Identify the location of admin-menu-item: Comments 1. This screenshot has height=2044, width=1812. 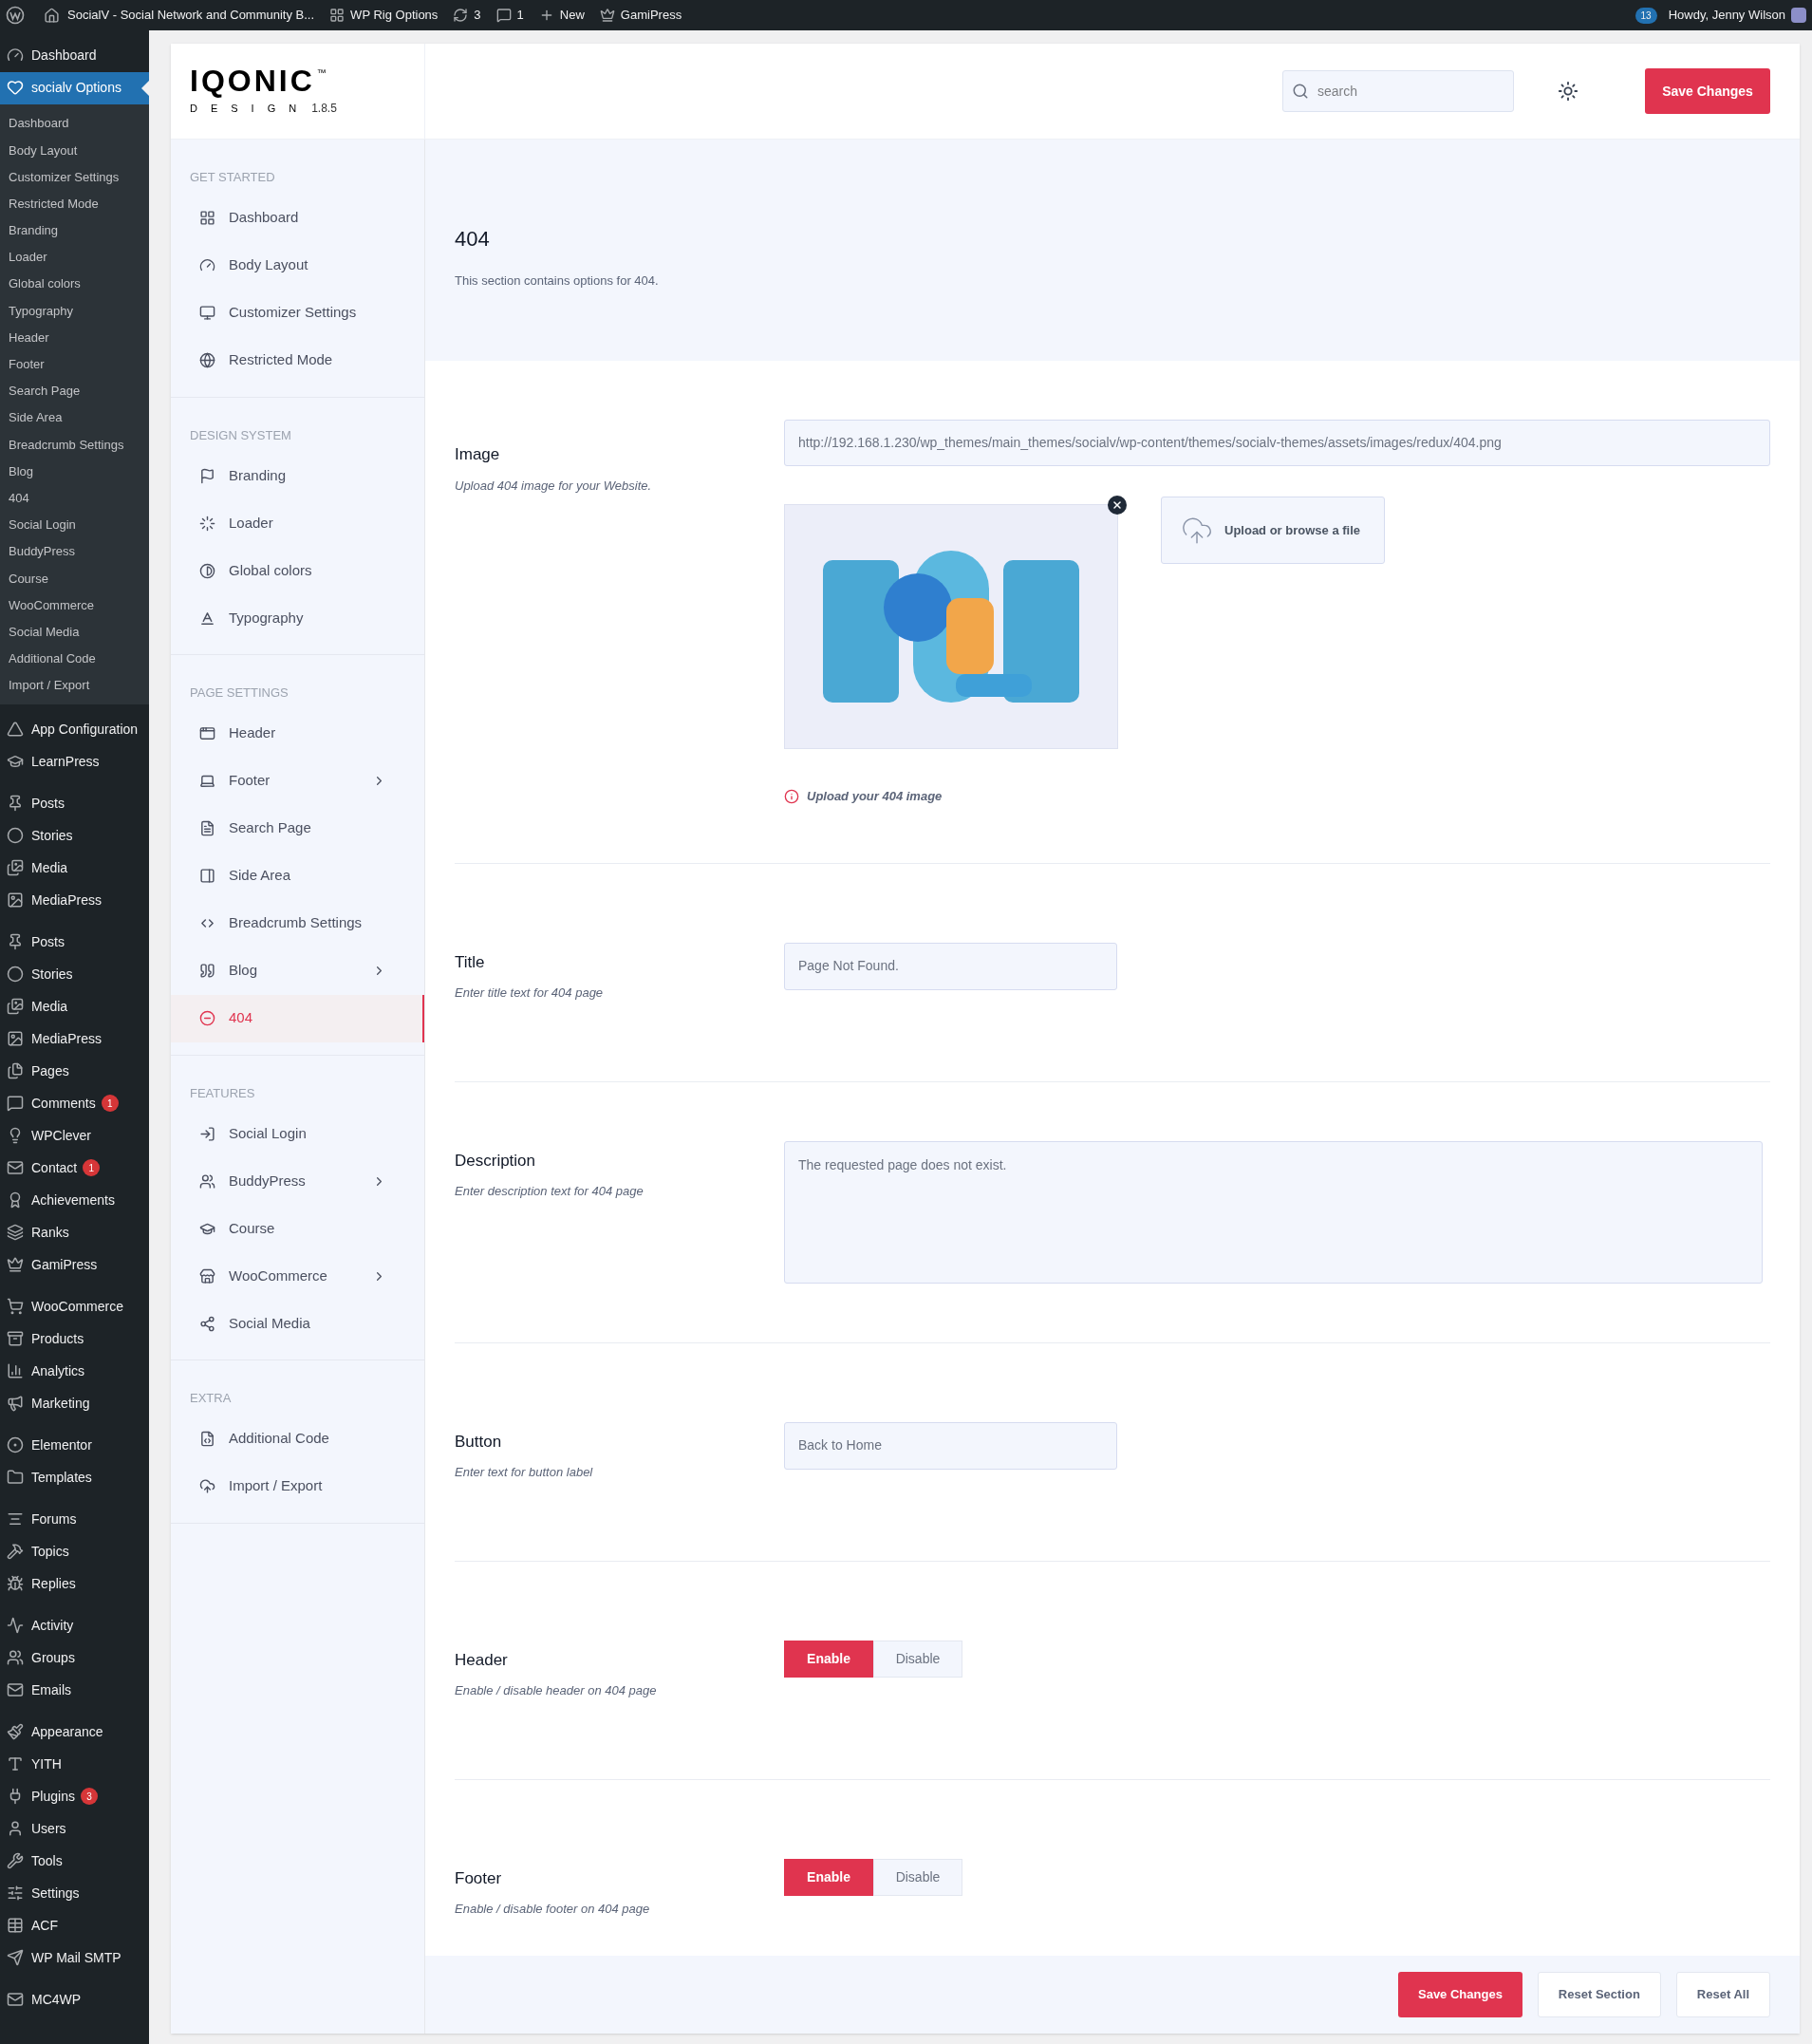
(74, 1105).